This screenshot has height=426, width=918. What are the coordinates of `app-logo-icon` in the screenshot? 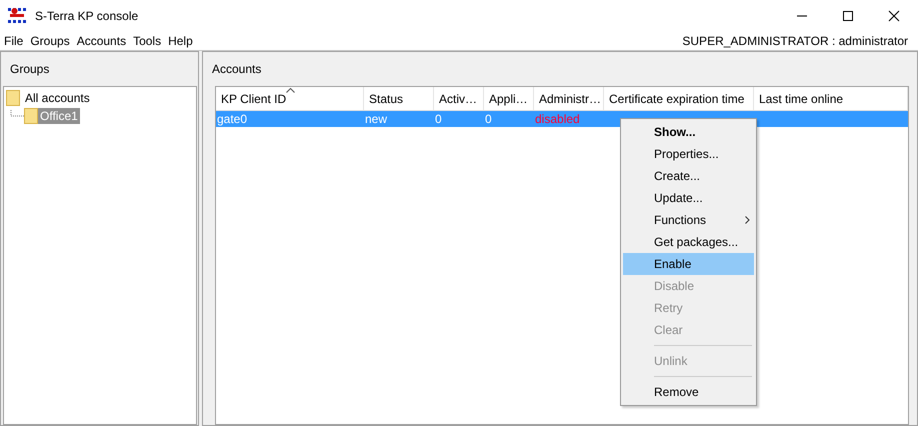 It's located at (17, 16).